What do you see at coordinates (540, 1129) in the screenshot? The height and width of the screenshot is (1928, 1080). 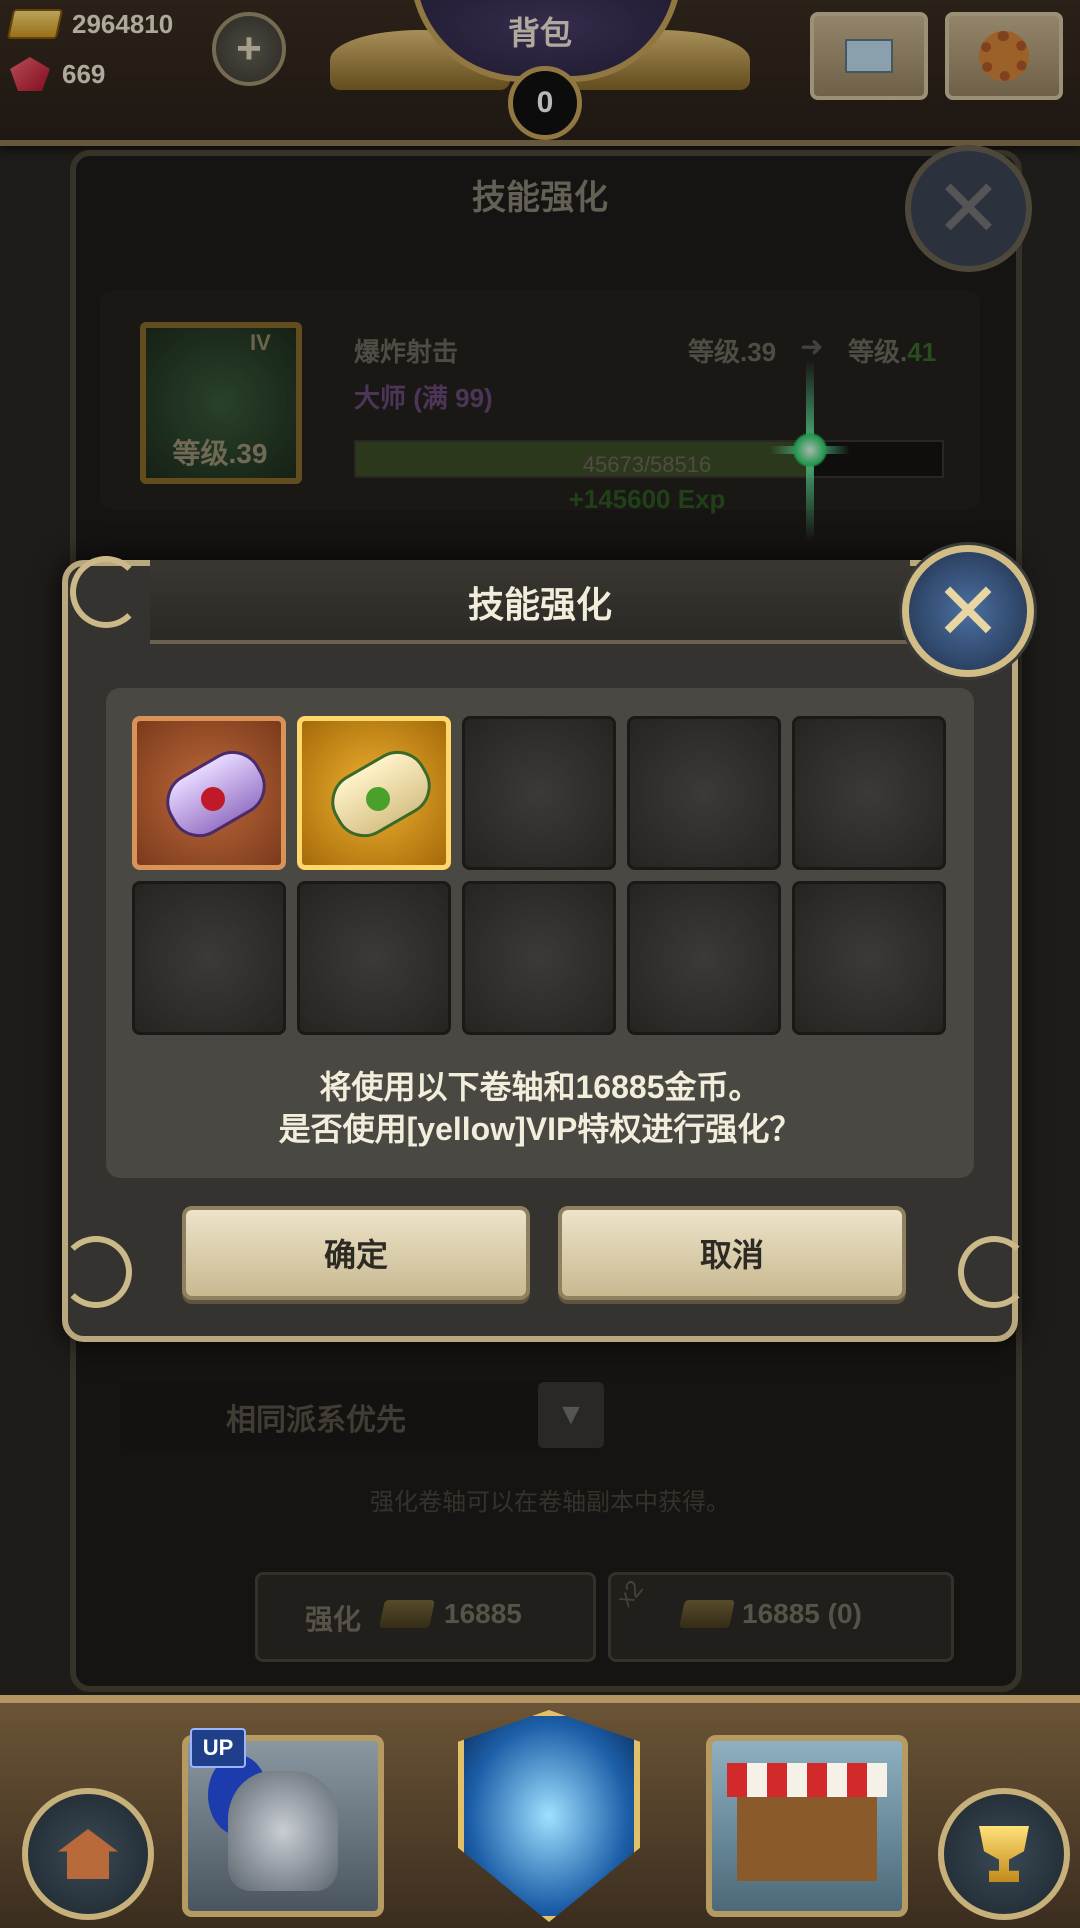 I see `dialog-message-line2: 是否使用[yellow]VIP特权进行强化？` at bounding box center [540, 1129].